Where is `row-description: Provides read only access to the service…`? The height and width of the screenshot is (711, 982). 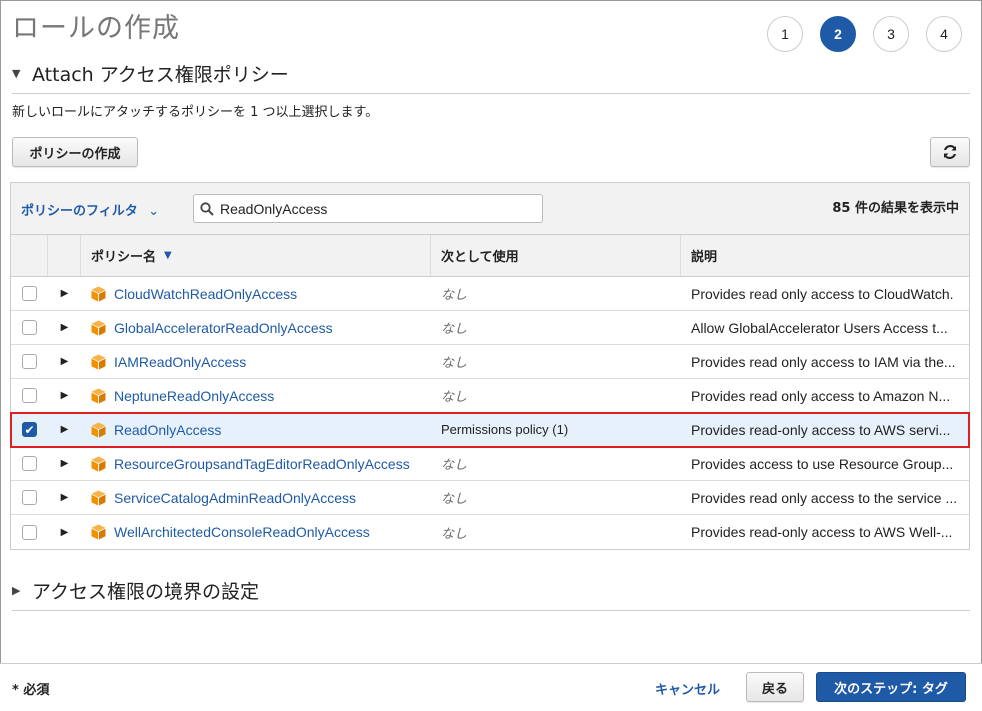
row-description: Provides read only access to the service… is located at coordinates (825, 497).